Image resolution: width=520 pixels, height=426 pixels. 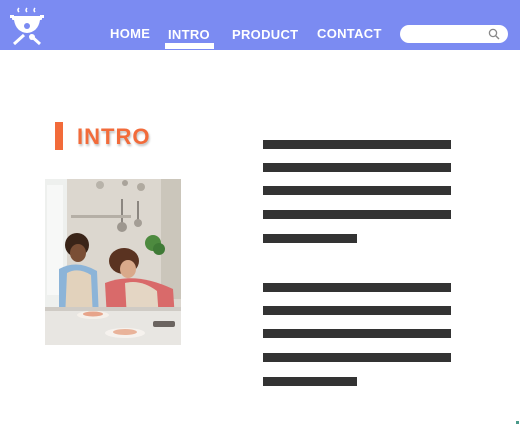 I want to click on section-accent-bar, so click(x=59, y=136).